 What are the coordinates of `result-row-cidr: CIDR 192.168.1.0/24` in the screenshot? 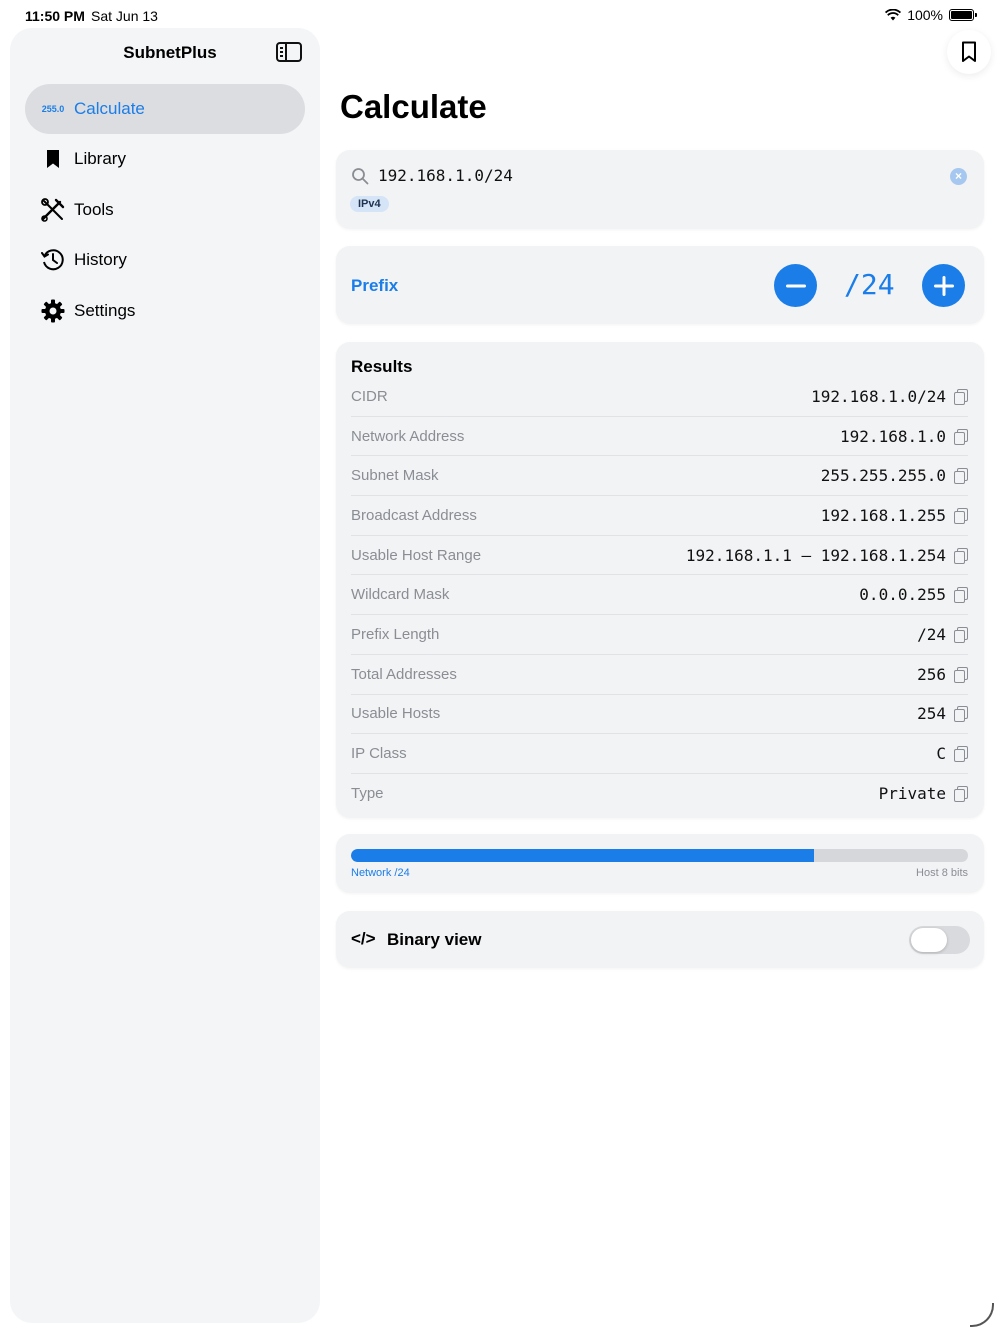 It's located at (659, 397).